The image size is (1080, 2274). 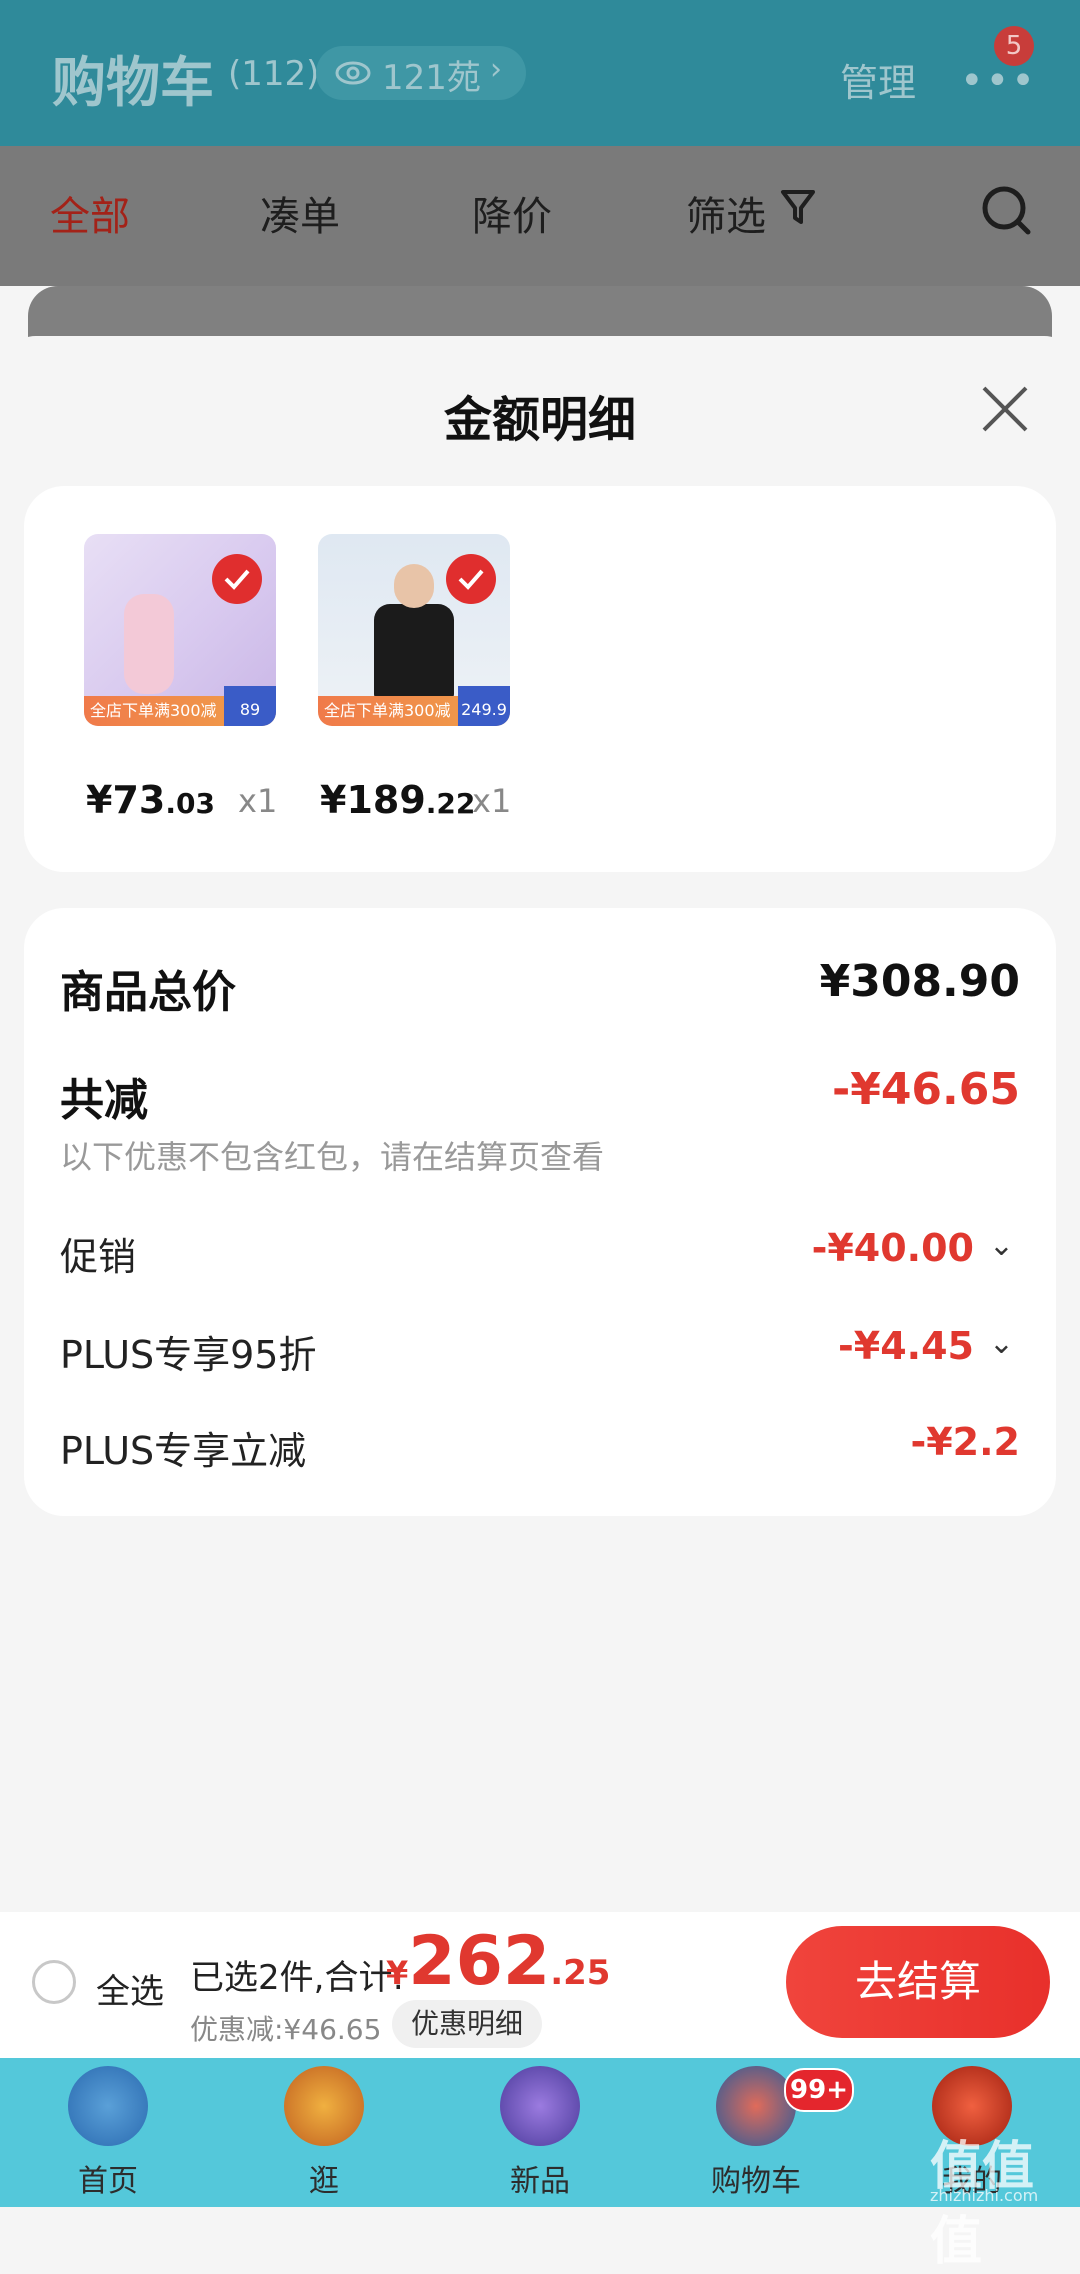 What do you see at coordinates (798, 208) in the screenshot?
I see `filter-icon` at bounding box center [798, 208].